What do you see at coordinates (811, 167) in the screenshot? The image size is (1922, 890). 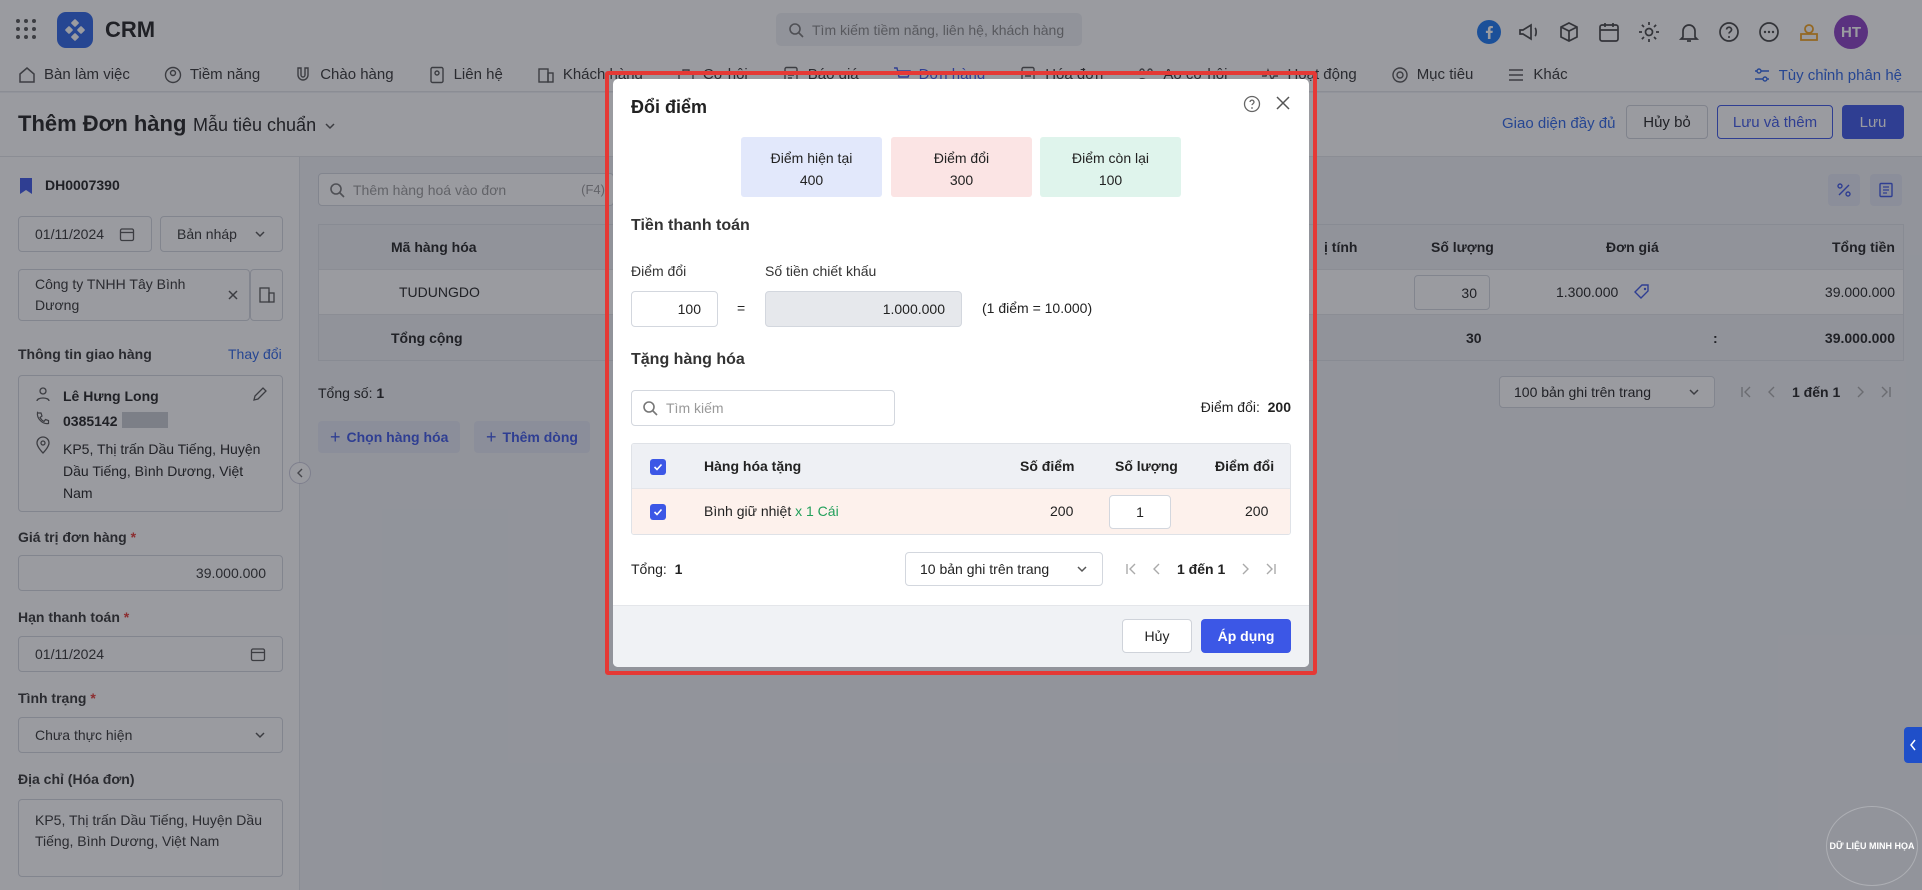 I see `current-points-box: Điểm hiện tại 400` at bounding box center [811, 167].